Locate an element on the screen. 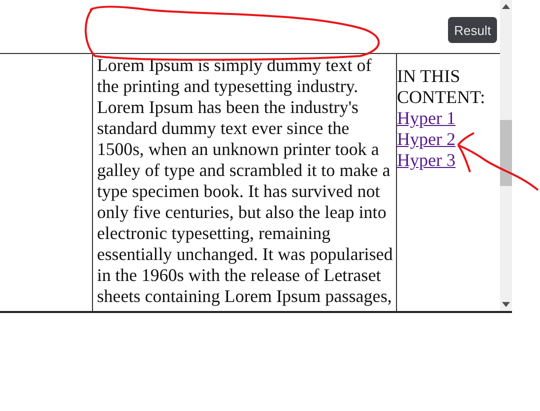 Image resolution: width=540 pixels, height=411 pixels. hyperlink: Hyper 1 is located at coordinates (426, 118).